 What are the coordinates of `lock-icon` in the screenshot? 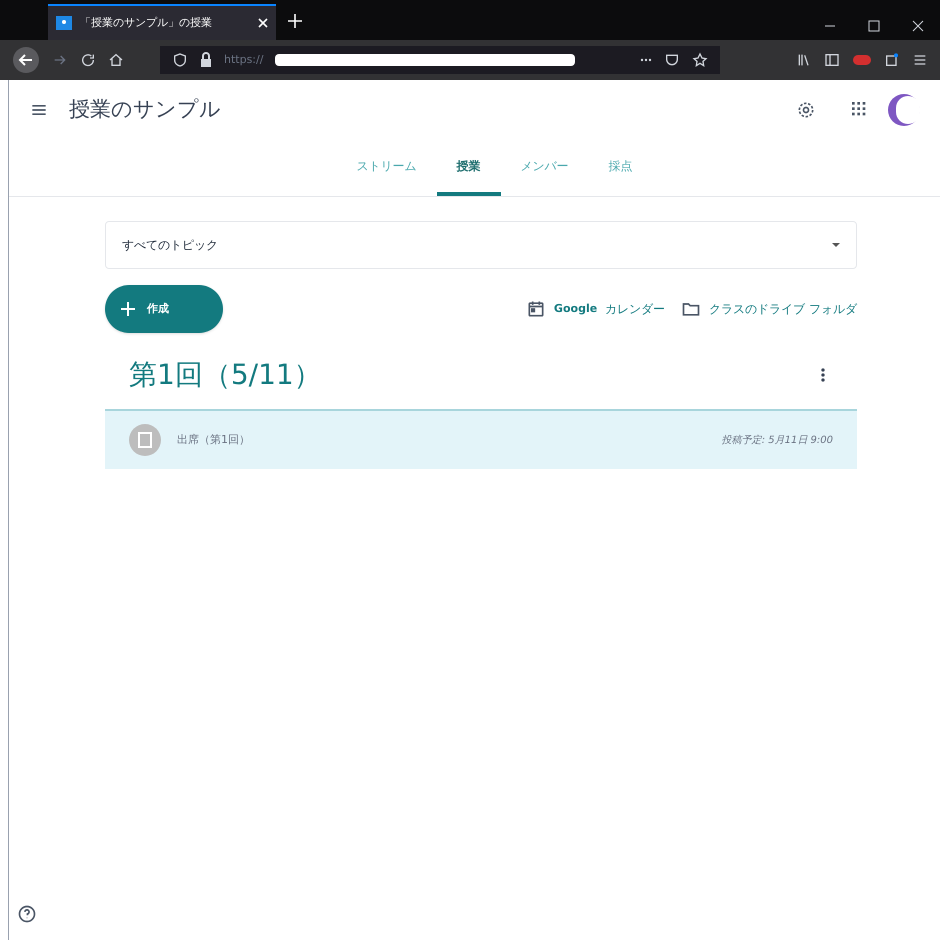 It's located at (206, 60).